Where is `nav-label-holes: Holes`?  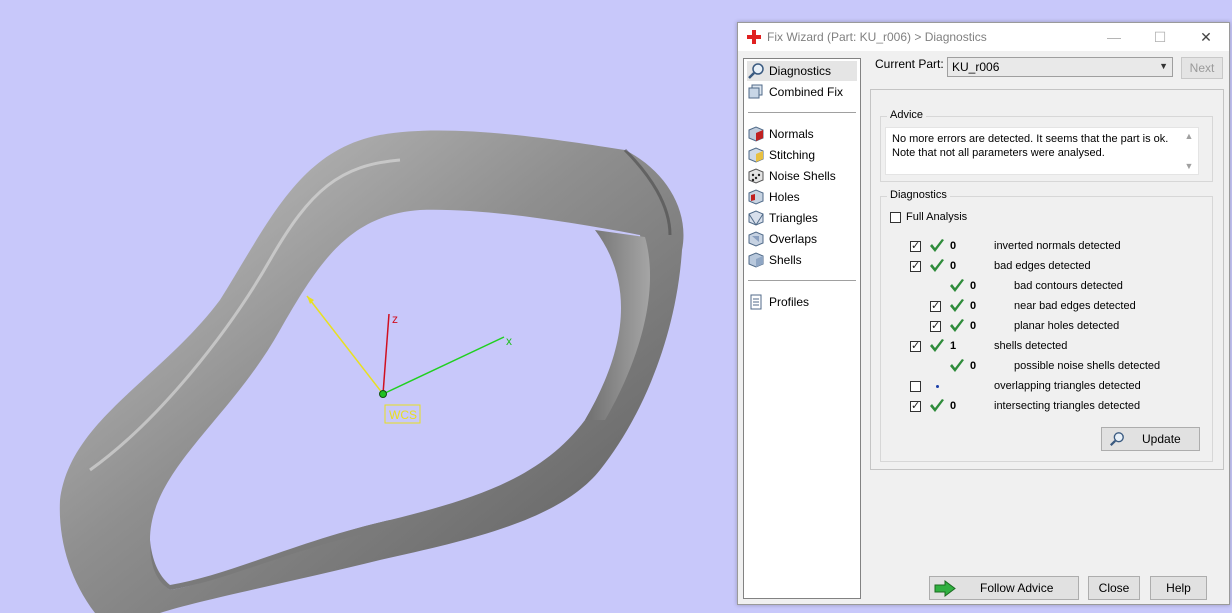 nav-label-holes: Holes is located at coordinates (784, 197).